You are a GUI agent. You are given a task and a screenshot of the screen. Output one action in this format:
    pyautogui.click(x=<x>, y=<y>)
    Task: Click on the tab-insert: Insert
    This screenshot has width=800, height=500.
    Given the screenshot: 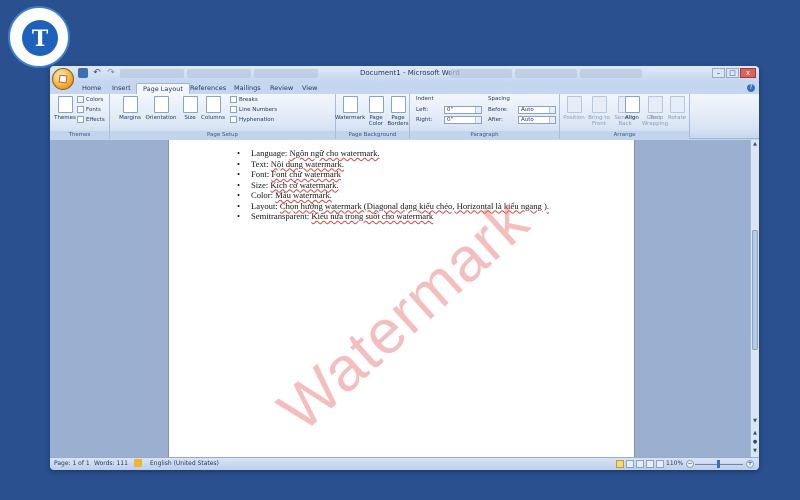 What is the action you would take?
    pyautogui.click(x=121, y=88)
    